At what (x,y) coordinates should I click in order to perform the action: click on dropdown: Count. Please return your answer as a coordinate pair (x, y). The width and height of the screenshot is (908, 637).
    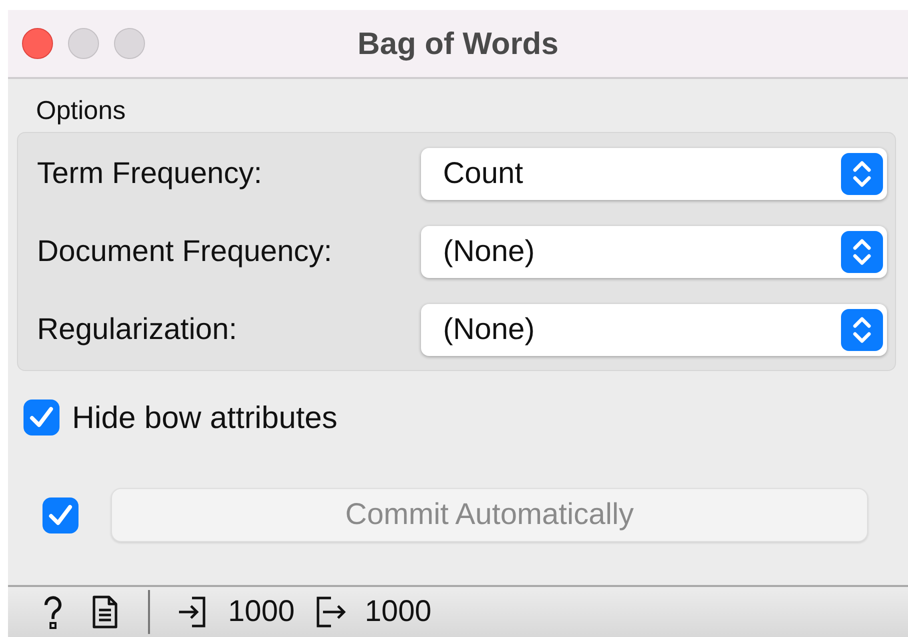
    Looking at the image, I should click on (654, 174).